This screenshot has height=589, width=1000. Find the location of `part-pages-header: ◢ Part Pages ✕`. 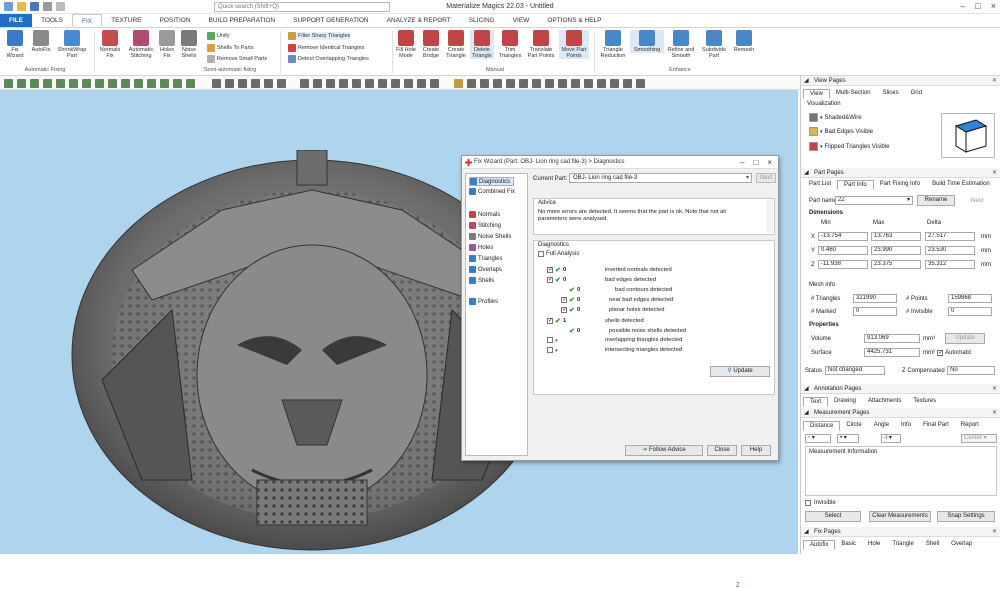

part-pages-header: ◢ Part Pages ✕ is located at coordinates (900, 173).